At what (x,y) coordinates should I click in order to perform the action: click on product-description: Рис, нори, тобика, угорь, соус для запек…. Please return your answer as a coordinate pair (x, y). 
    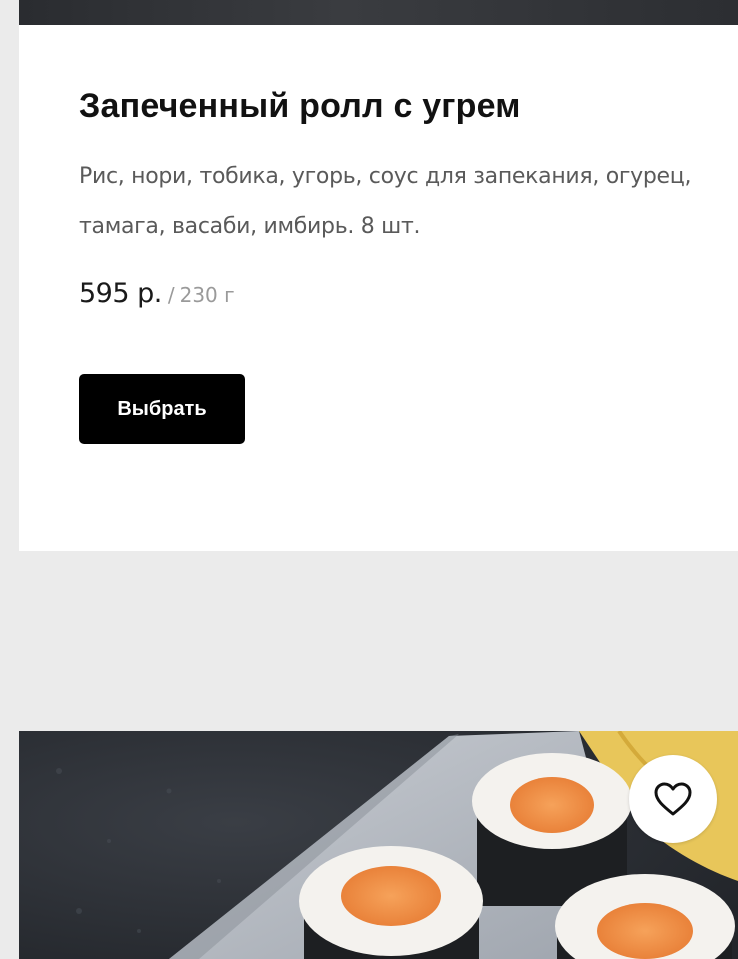
    Looking at the image, I should click on (385, 201).